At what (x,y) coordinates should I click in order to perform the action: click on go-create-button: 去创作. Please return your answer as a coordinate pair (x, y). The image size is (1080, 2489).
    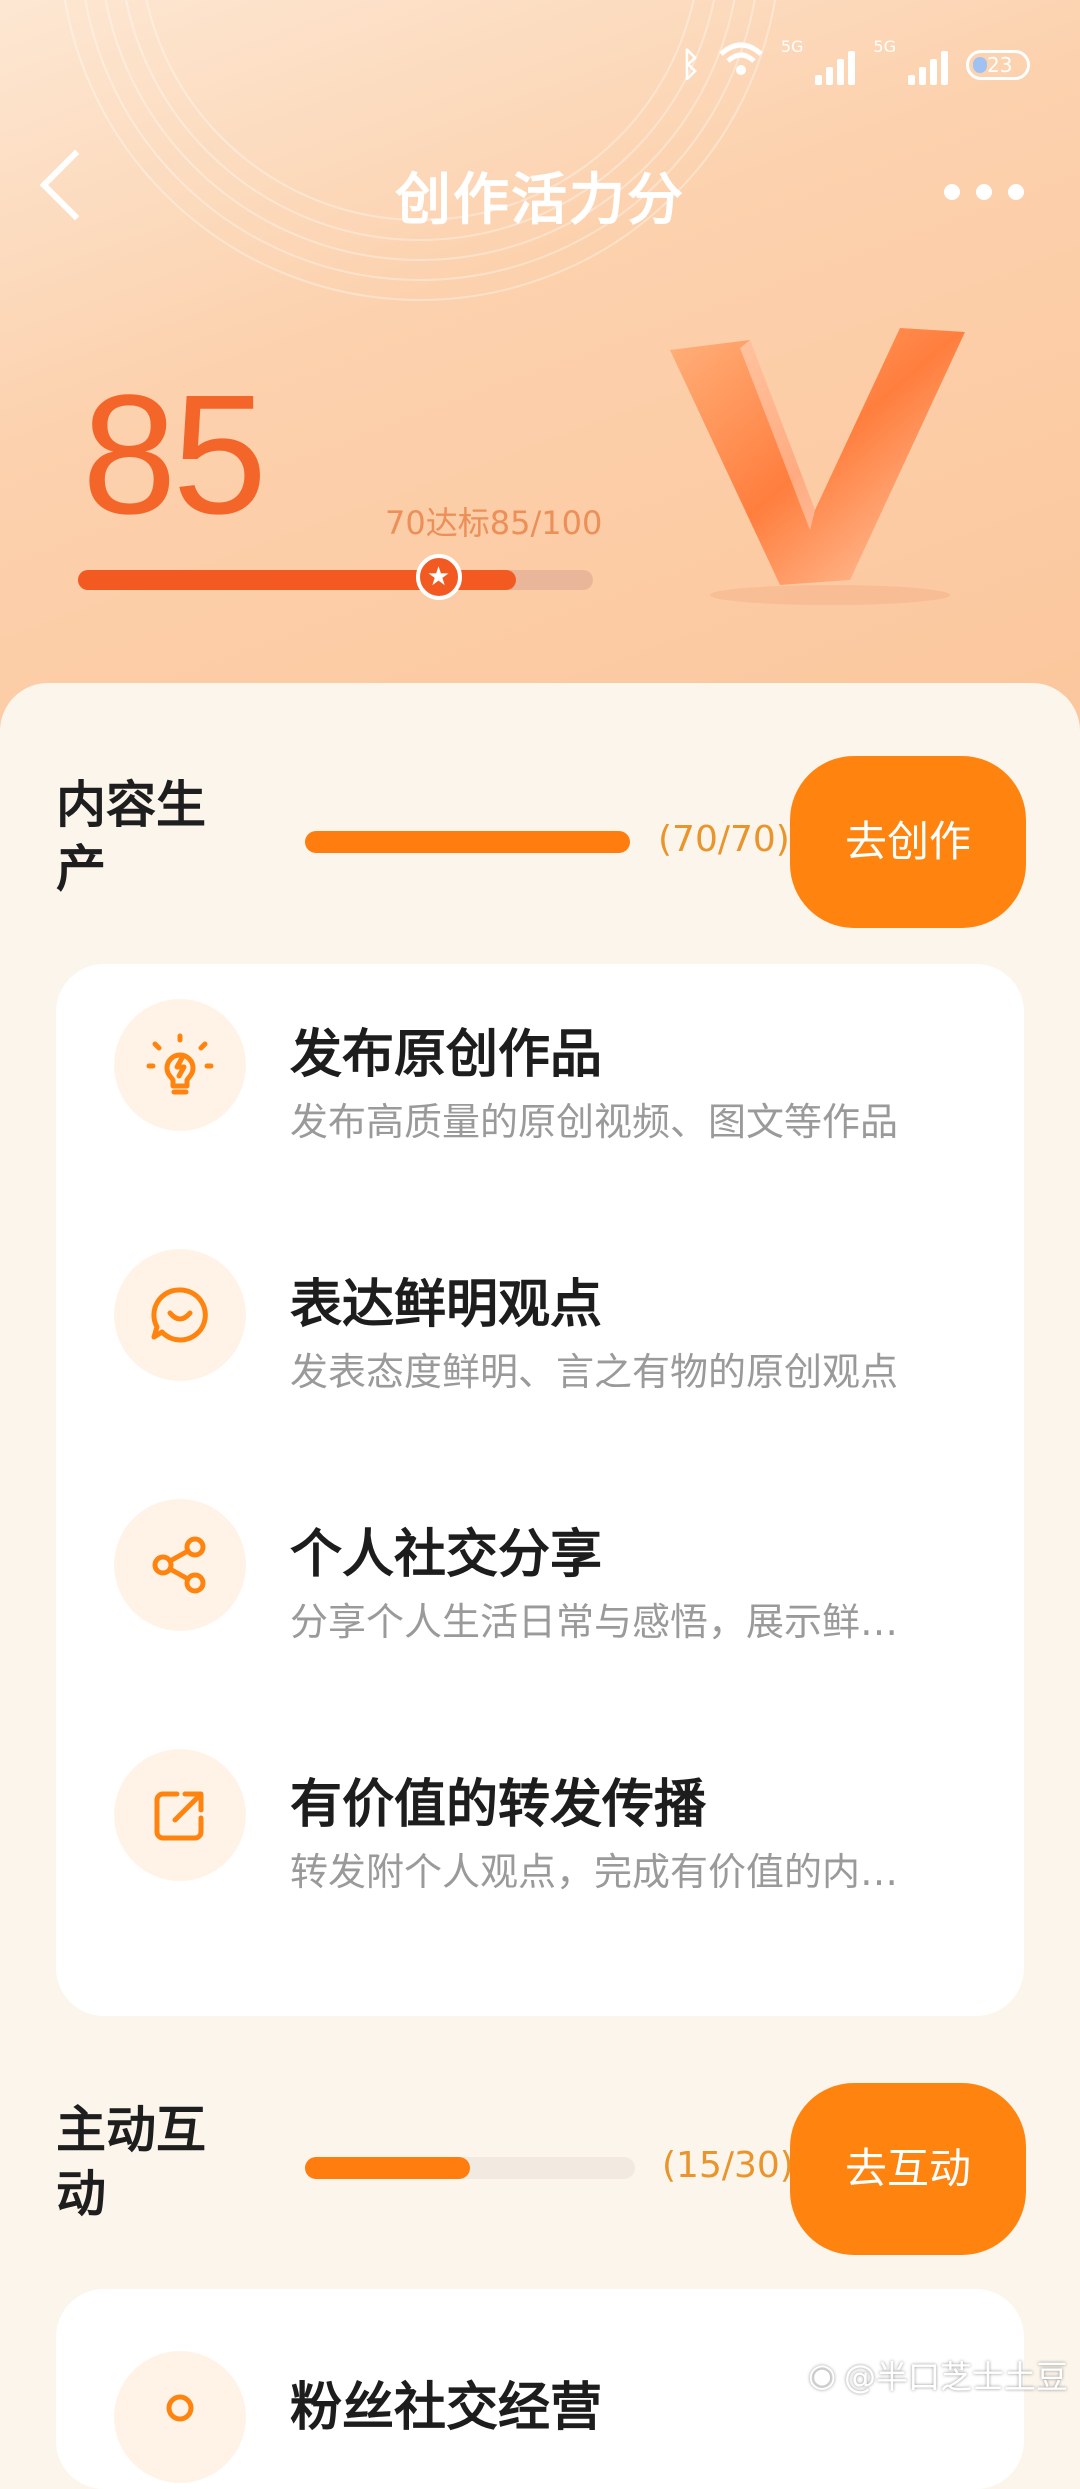
    Looking at the image, I should click on (908, 842).